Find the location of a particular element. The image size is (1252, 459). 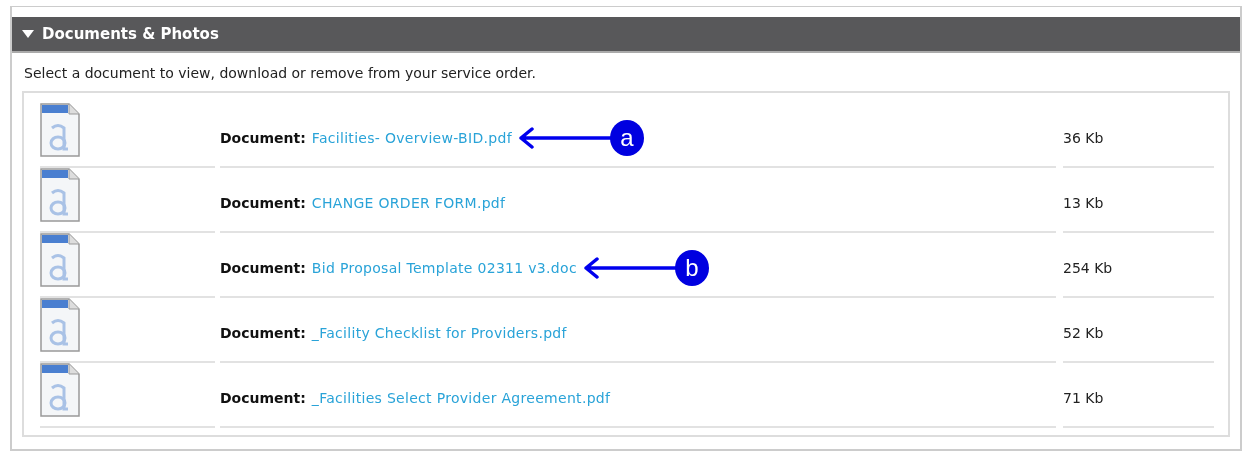

file-size: 13 Kb is located at coordinates (1083, 202).